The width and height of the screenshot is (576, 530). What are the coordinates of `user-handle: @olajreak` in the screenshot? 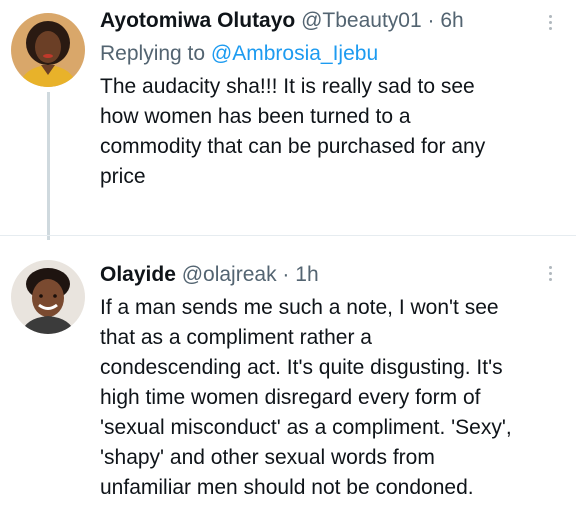 It's located at (229, 274).